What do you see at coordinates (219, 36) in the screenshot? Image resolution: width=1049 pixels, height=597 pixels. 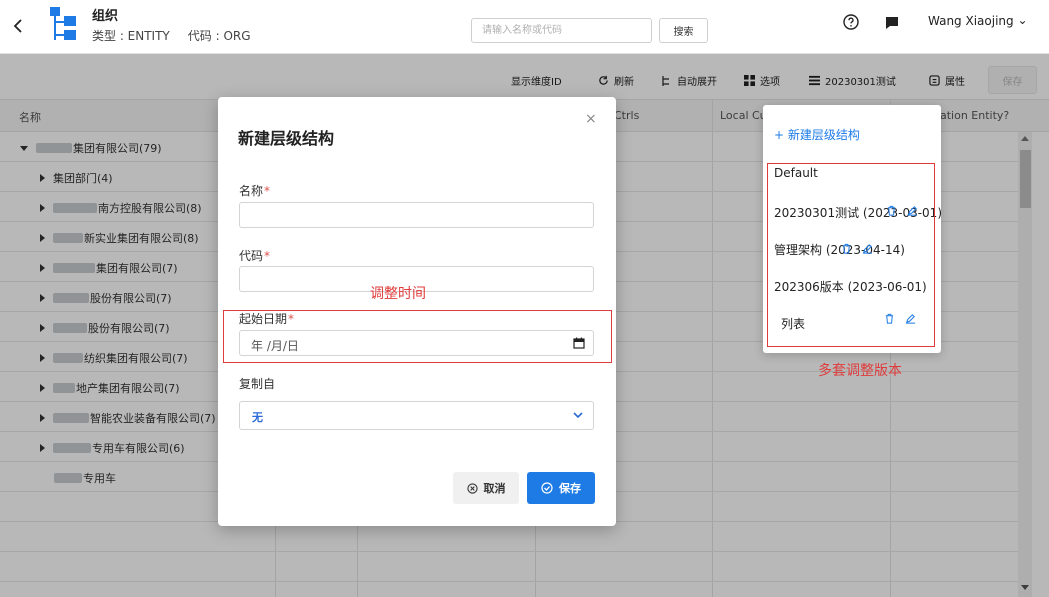 I see `object-code: 代码 : ORG` at bounding box center [219, 36].